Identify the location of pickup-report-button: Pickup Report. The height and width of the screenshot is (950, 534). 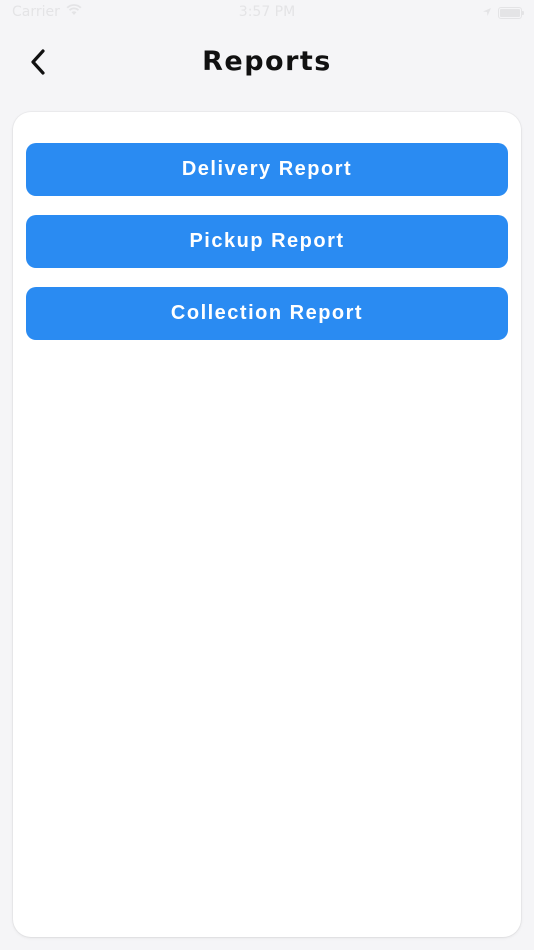
(267, 241).